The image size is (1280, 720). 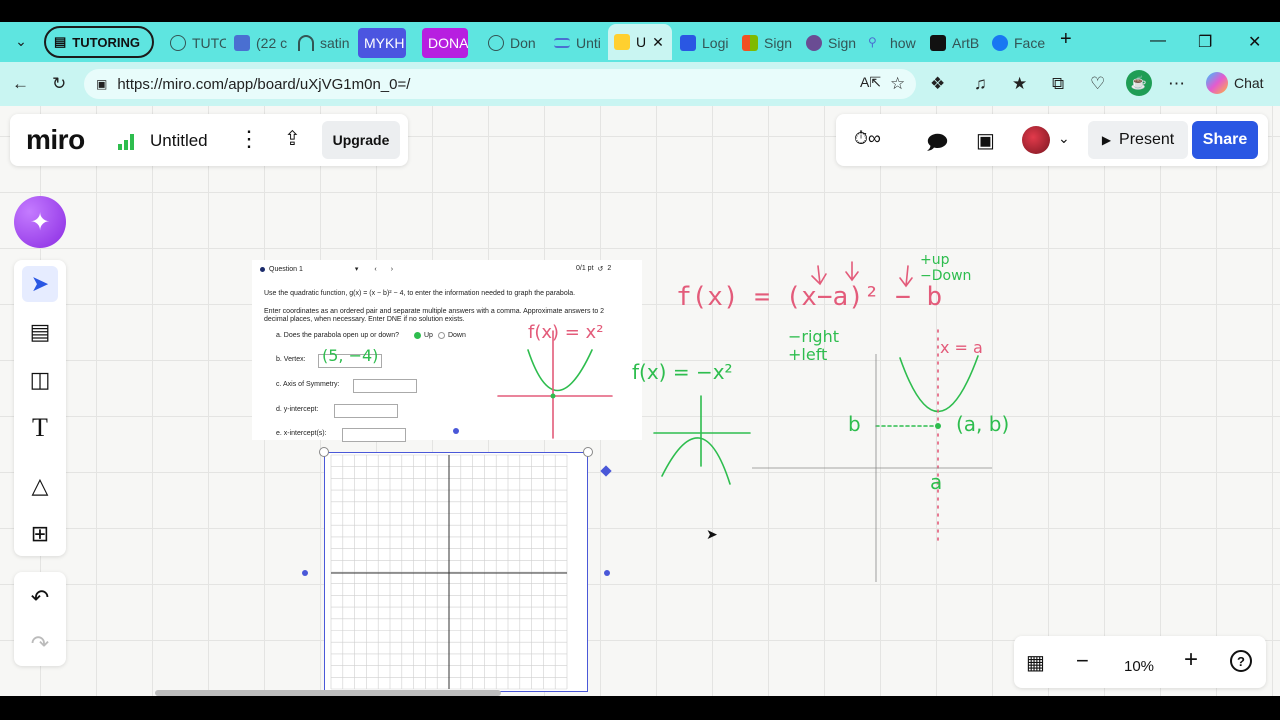 What do you see at coordinates (445, 43) in the screenshot?
I see `browser-tab-dona: DONA` at bounding box center [445, 43].